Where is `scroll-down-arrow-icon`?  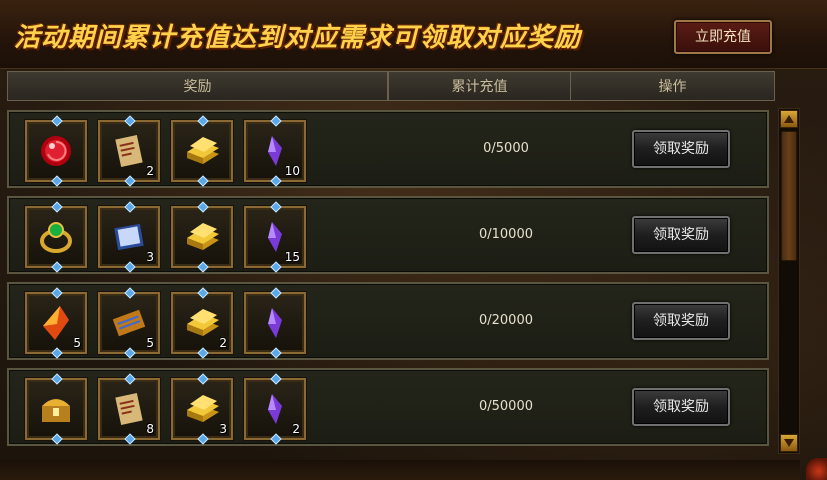 scroll-down-arrow-icon is located at coordinates (789, 443).